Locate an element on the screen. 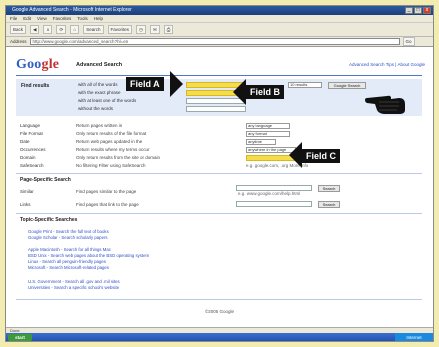 The width and height of the screenshot is (439, 347). results-count-select: 10 results is located at coordinates (305, 85).